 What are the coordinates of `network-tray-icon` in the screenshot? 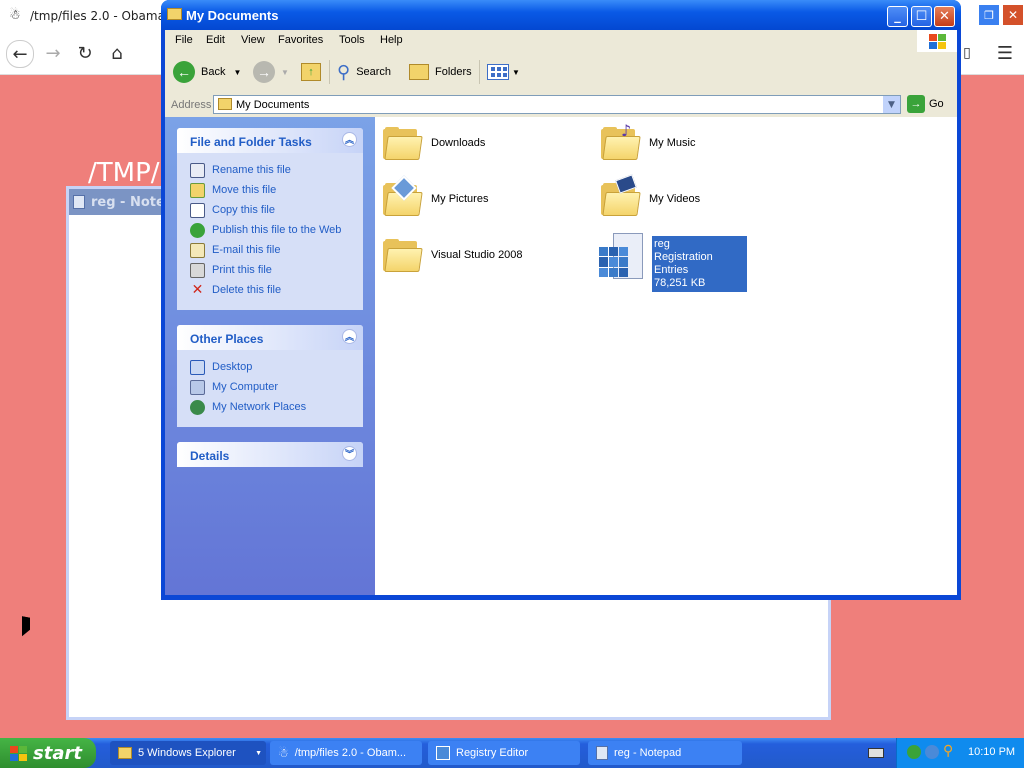 It's located at (914, 752).